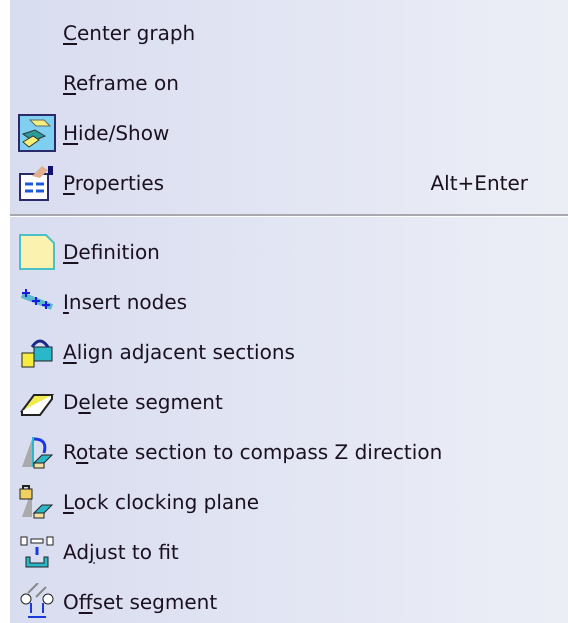 Image resolution: width=568 pixels, height=623 pixels. Describe the element at coordinates (37, 502) in the screenshot. I see `lock-icon` at that location.